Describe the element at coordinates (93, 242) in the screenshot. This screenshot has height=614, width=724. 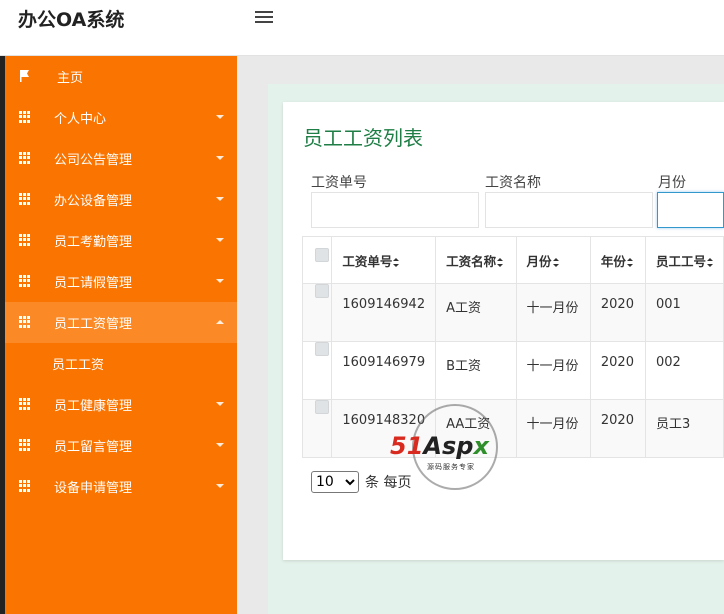
I see `sidebar-item-label: 员工考勤管理` at that location.